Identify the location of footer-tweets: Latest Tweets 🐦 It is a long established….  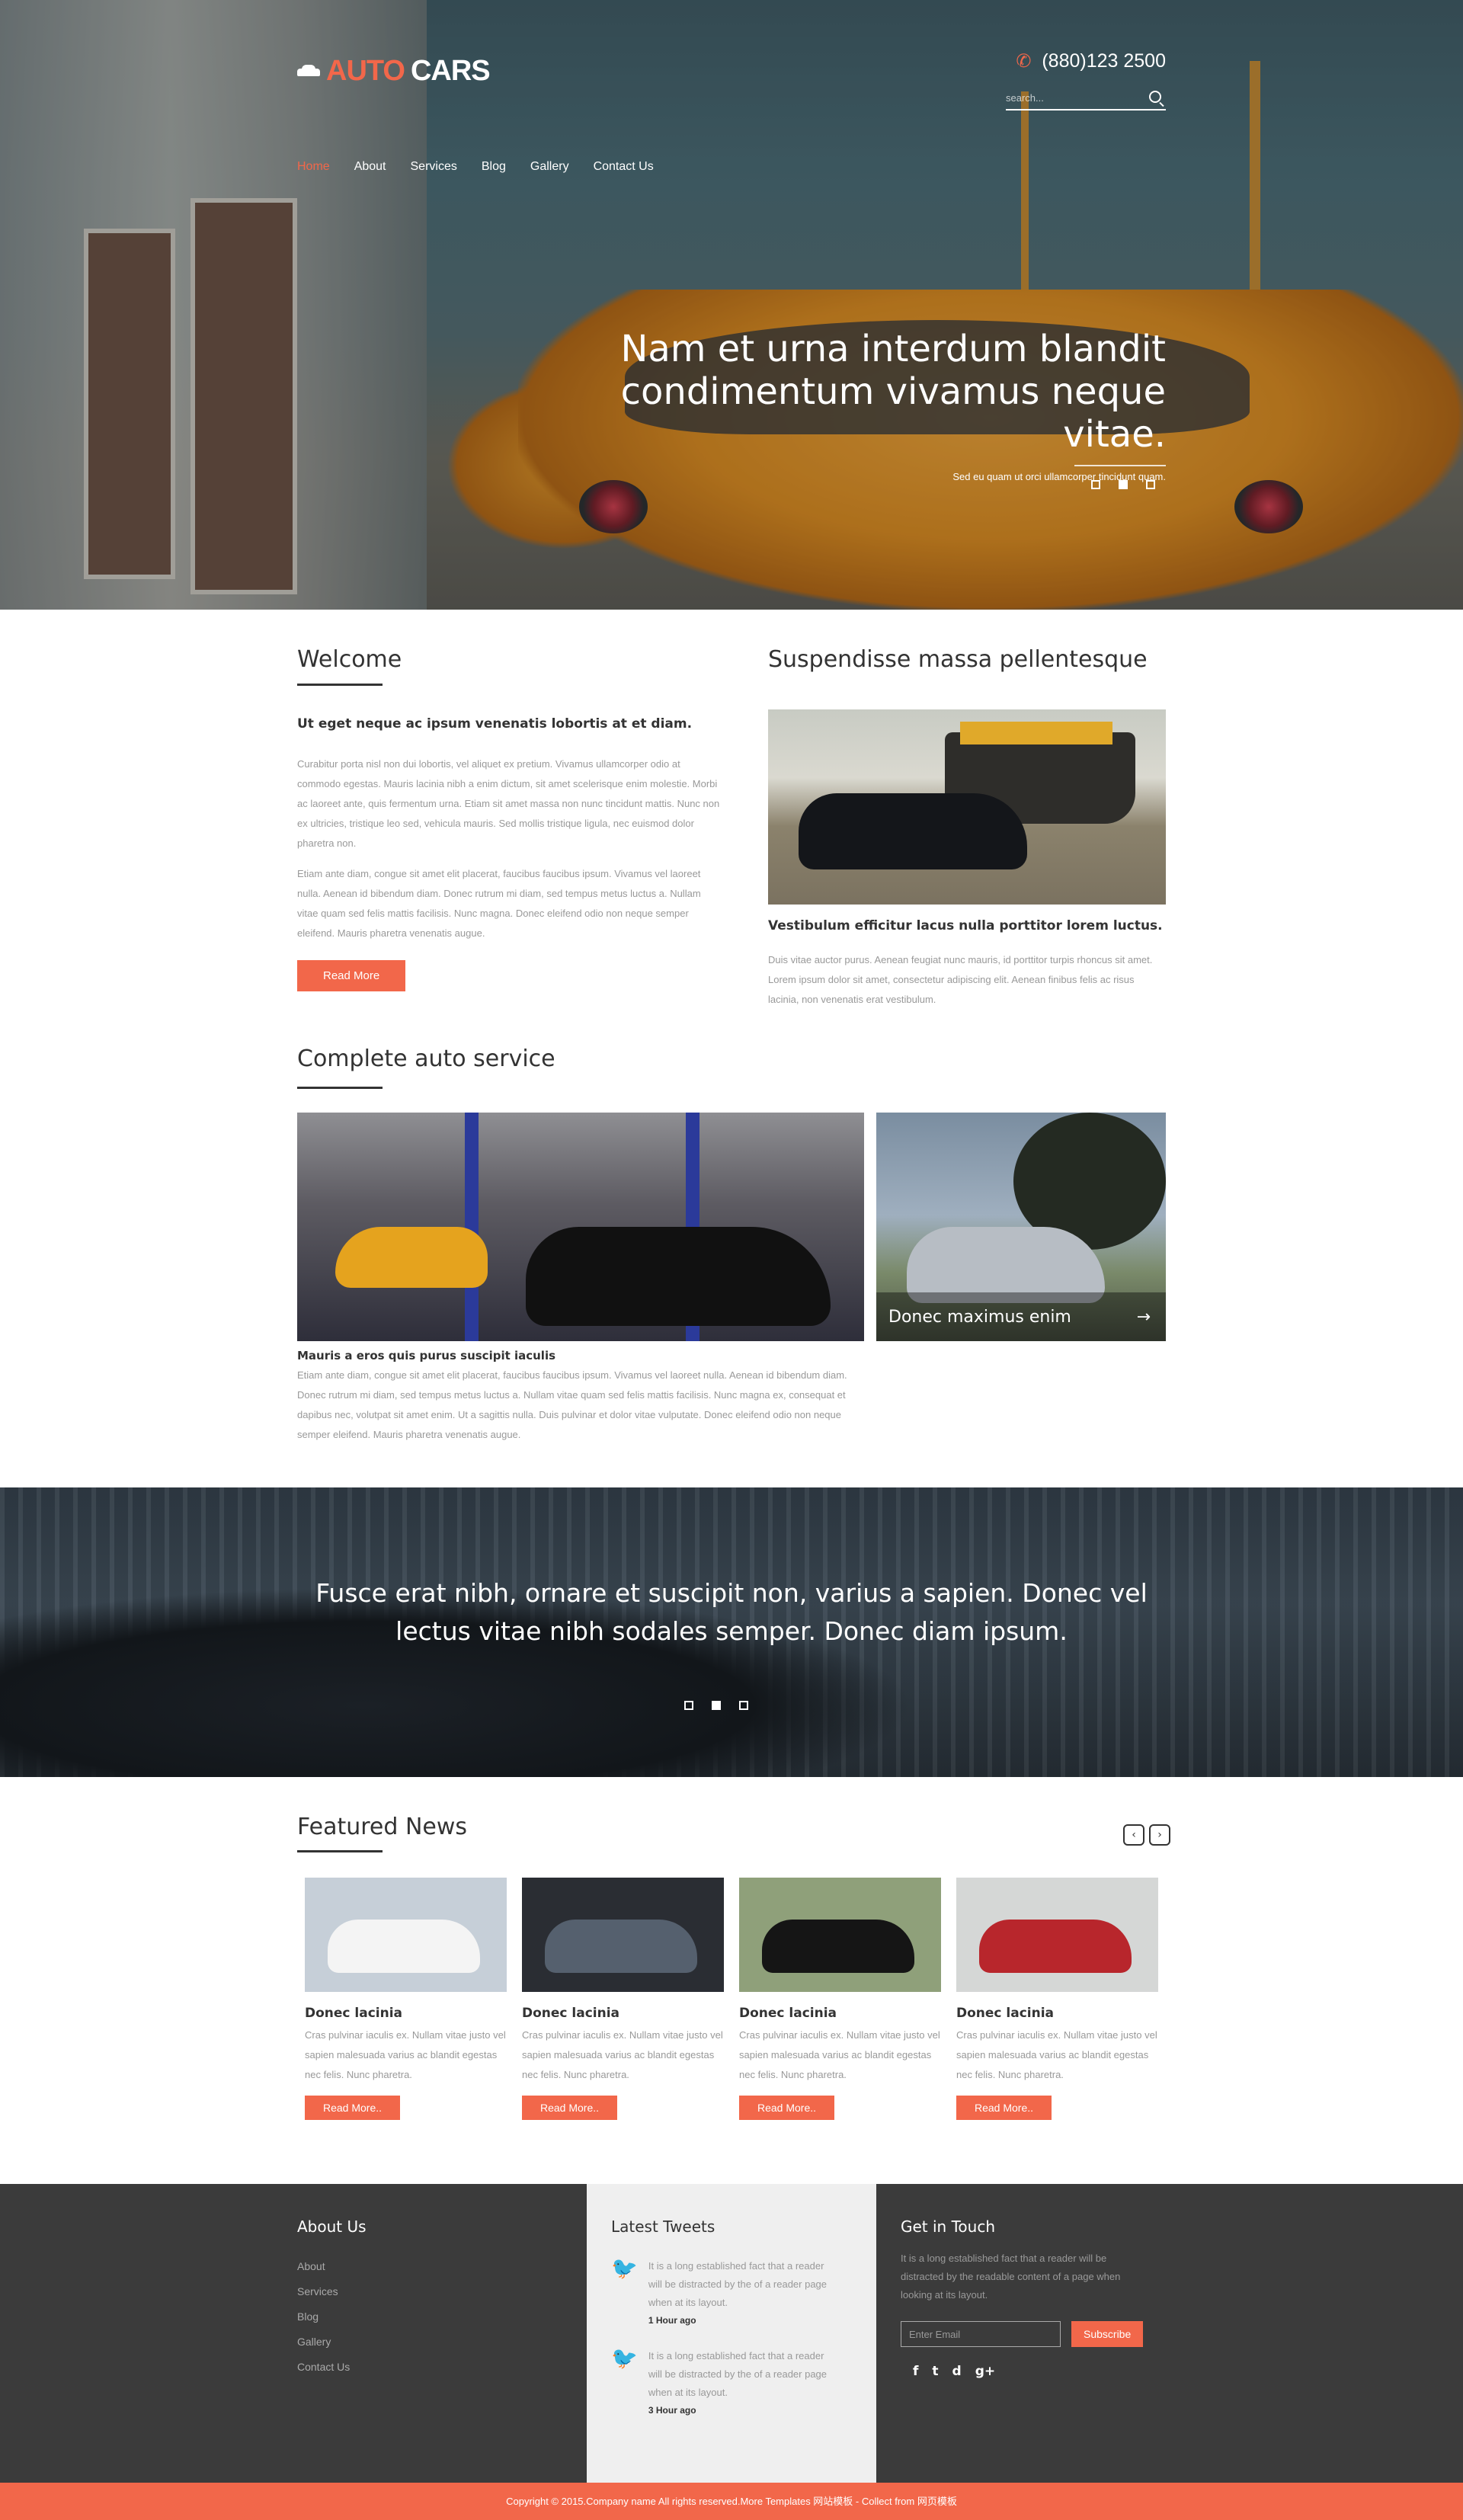
(725, 2316).